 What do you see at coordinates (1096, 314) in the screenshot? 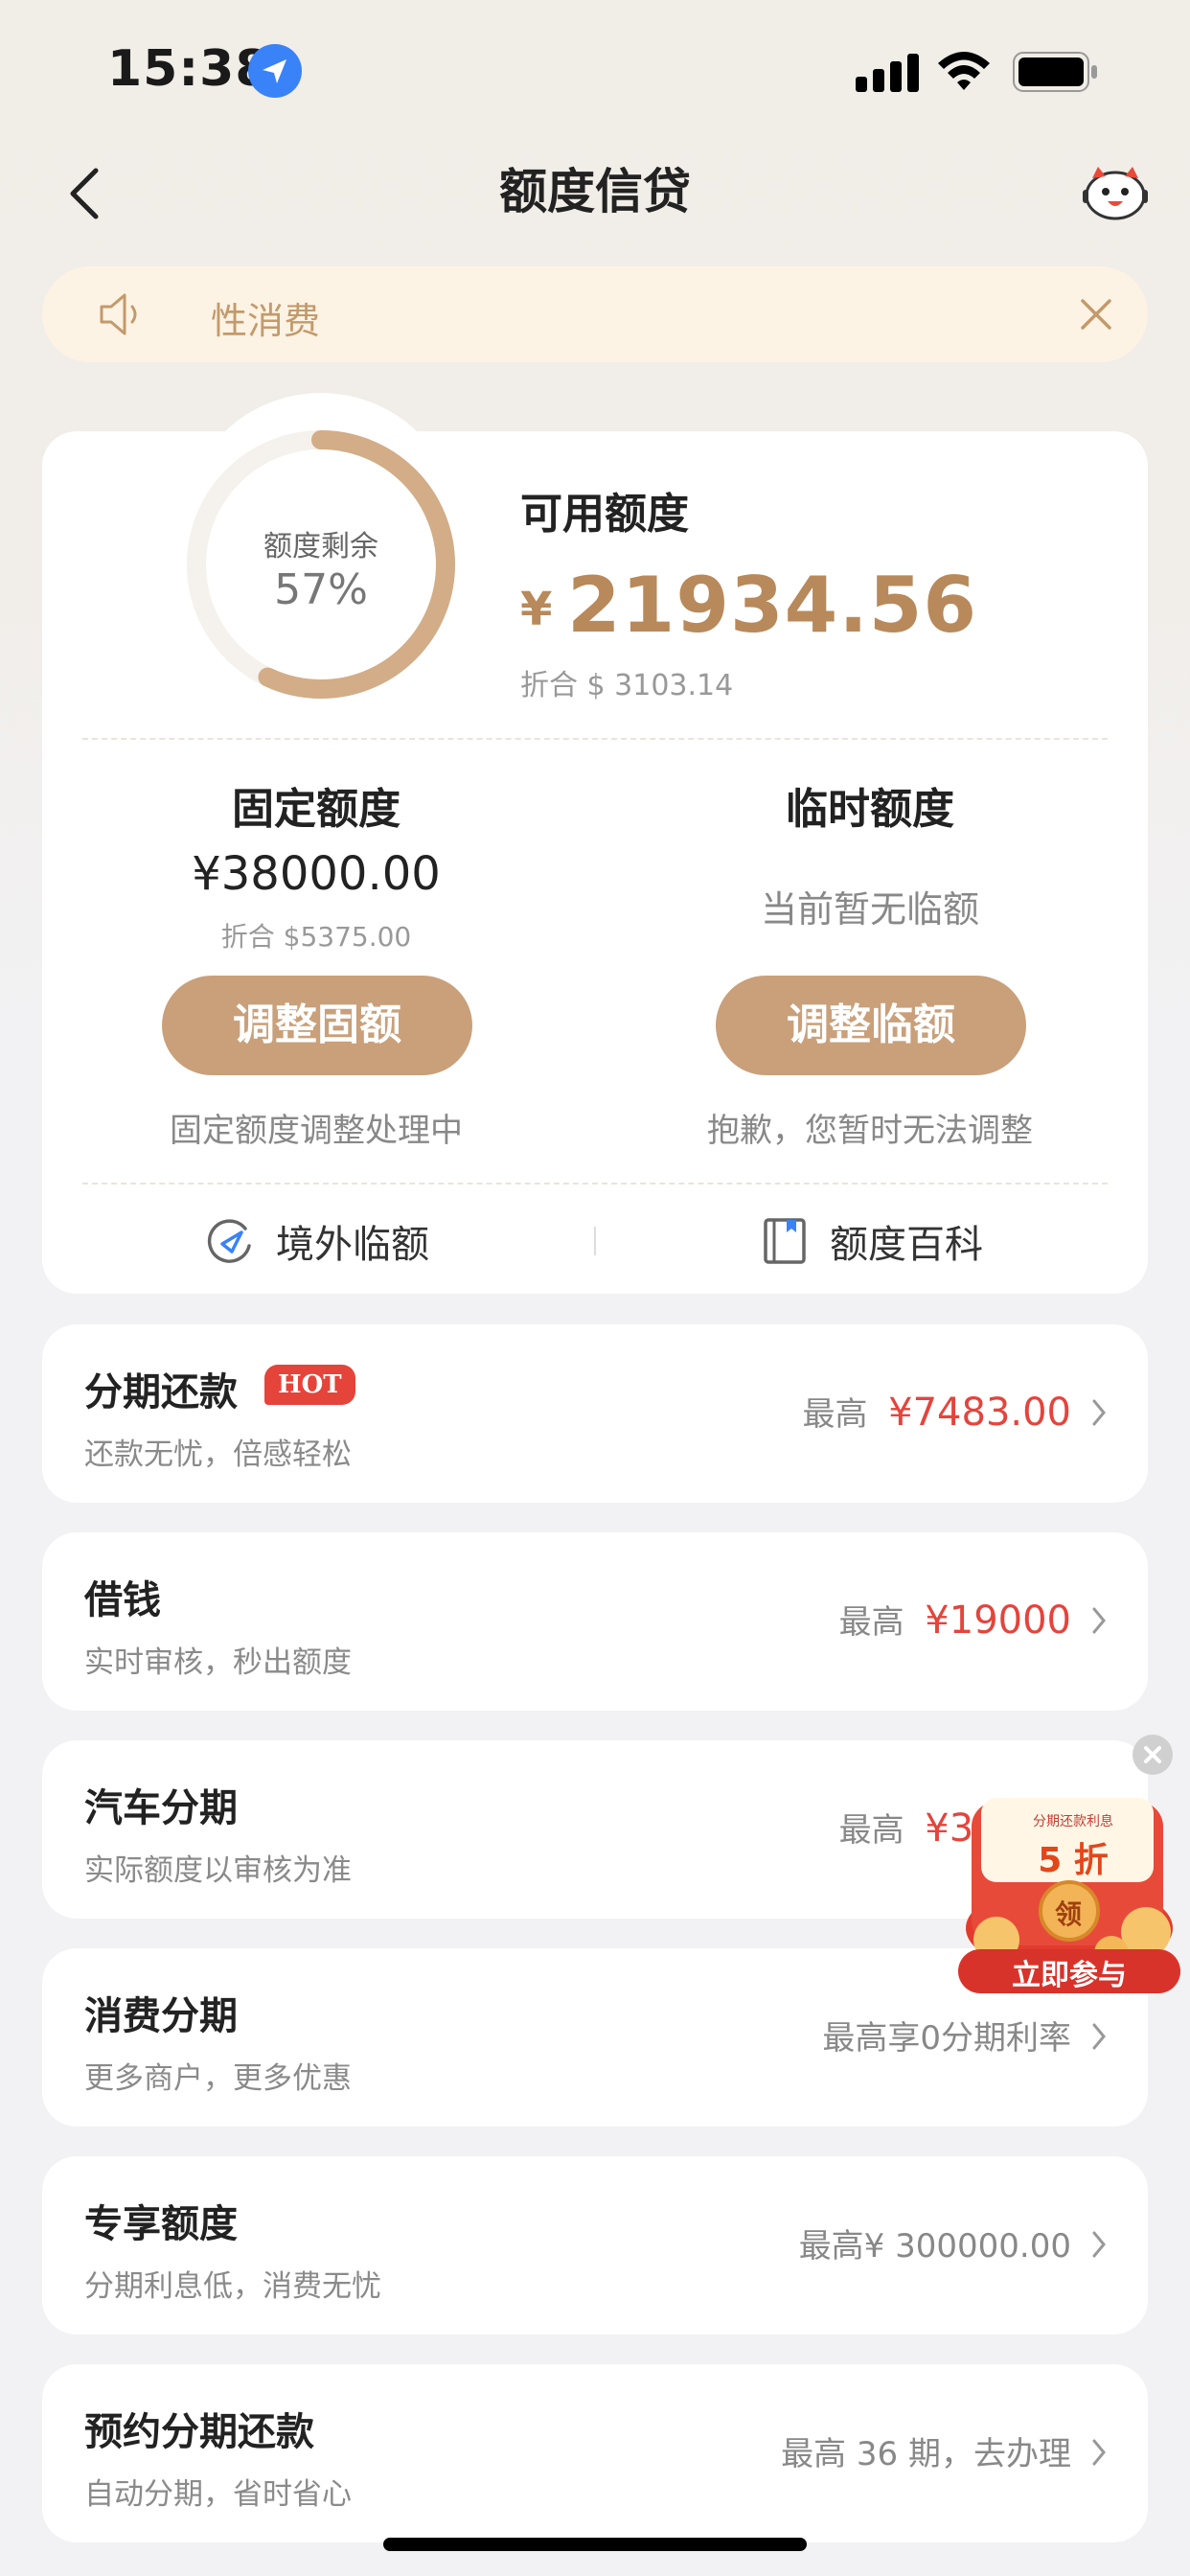
I see `close-icon` at bounding box center [1096, 314].